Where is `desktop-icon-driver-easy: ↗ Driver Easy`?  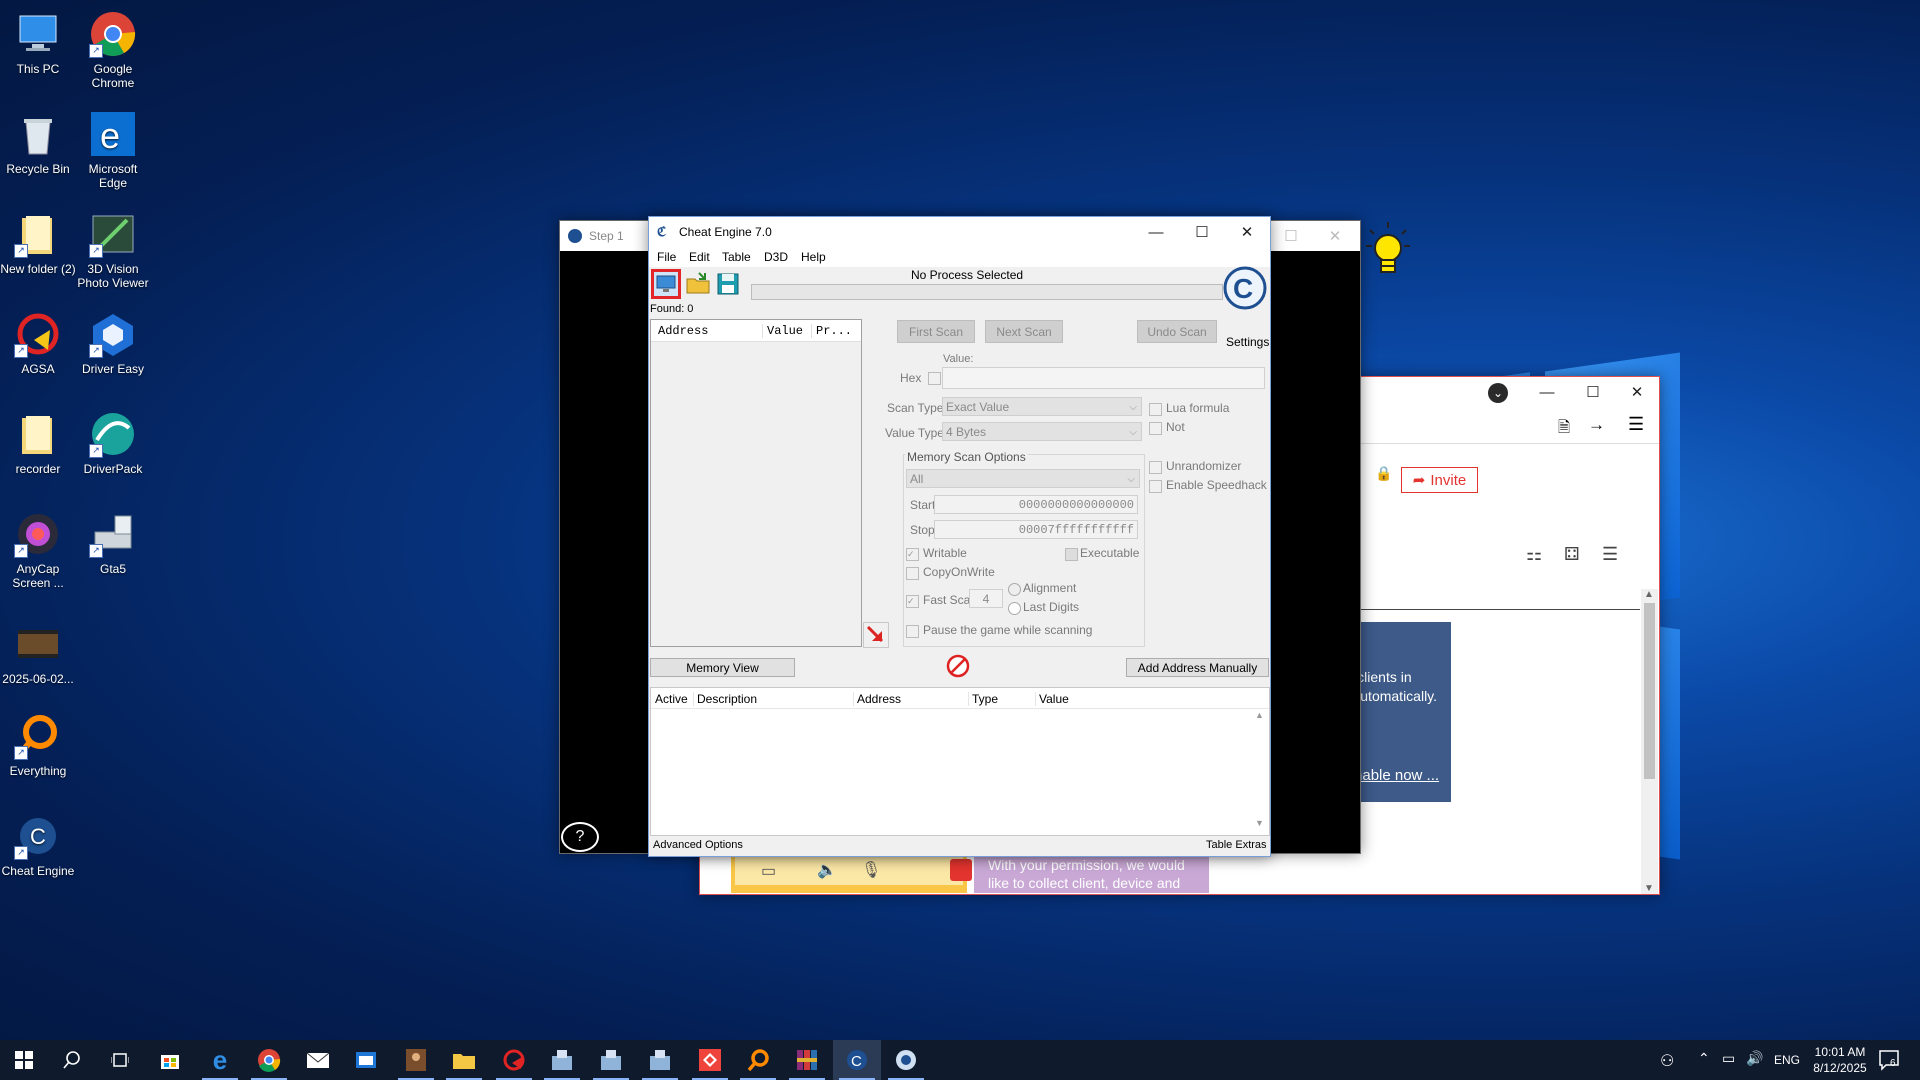 desktop-icon-driver-easy: ↗ Driver Easy is located at coordinates (113, 343).